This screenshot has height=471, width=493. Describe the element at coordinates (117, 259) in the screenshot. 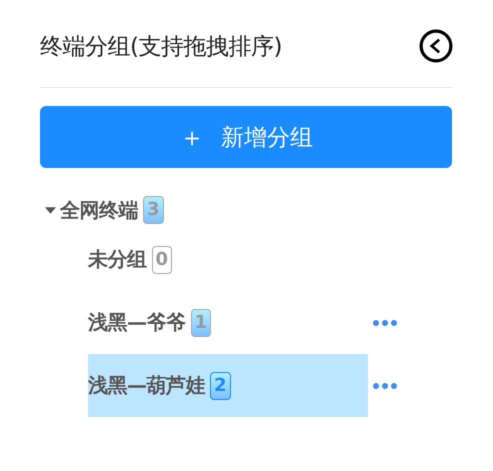

I see `tree-item: 未分组` at that location.